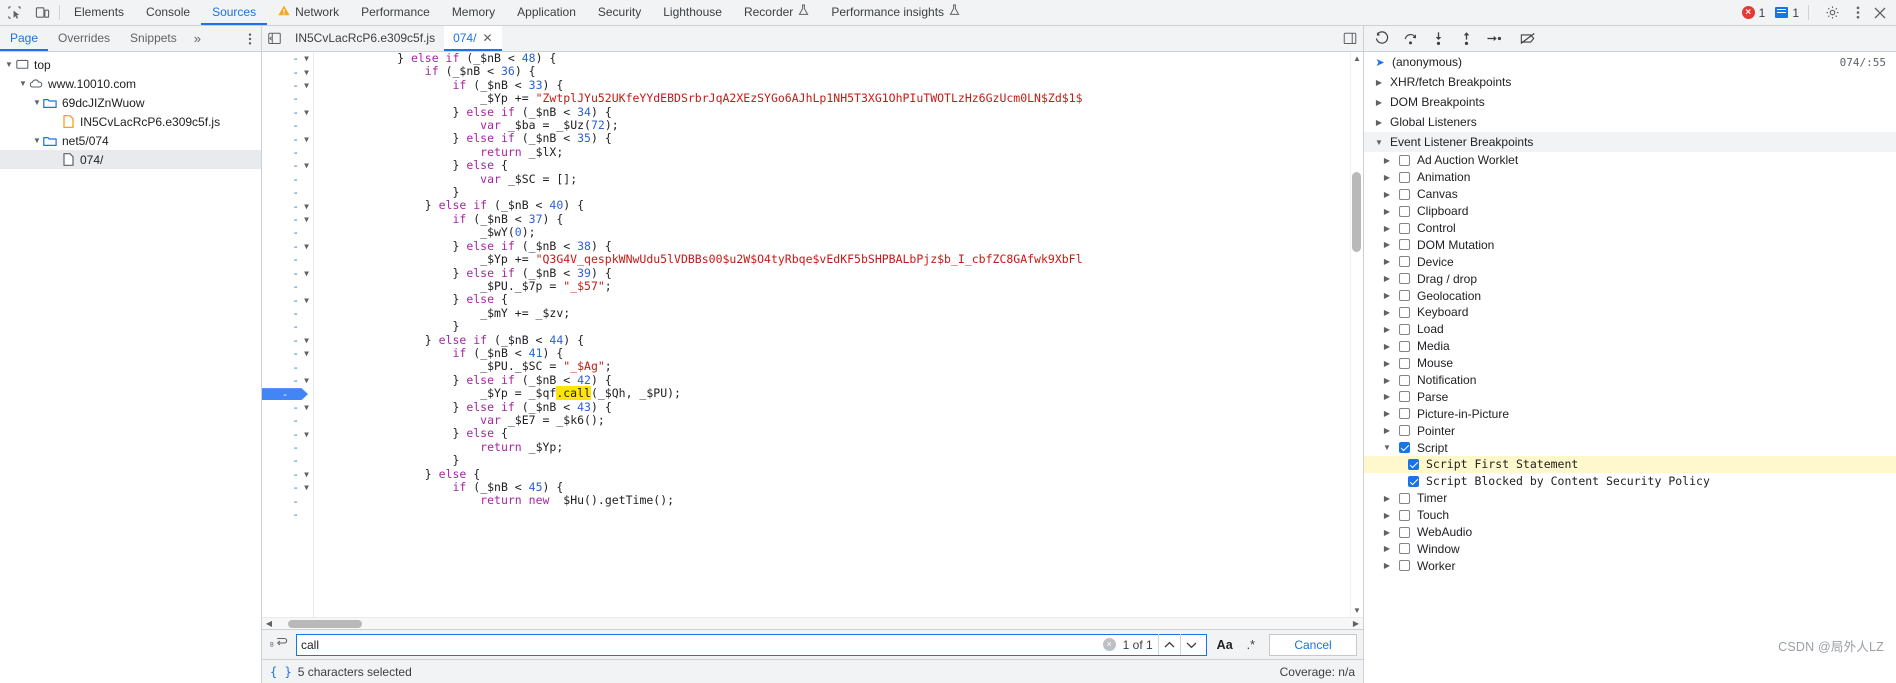 This screenshot has width=1896, height=683. Describe the element at coordinates (130, 159) in the screenshot. I see `tree-item-074: 074/` at that location.